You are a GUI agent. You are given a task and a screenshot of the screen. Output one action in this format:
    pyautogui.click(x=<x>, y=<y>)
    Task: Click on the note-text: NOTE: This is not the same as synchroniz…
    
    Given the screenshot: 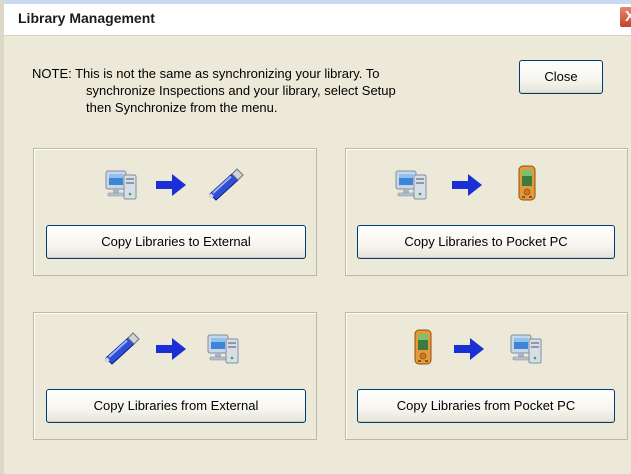 What is the action you would take?
    pyautogui.click(x=267, y=90)
    